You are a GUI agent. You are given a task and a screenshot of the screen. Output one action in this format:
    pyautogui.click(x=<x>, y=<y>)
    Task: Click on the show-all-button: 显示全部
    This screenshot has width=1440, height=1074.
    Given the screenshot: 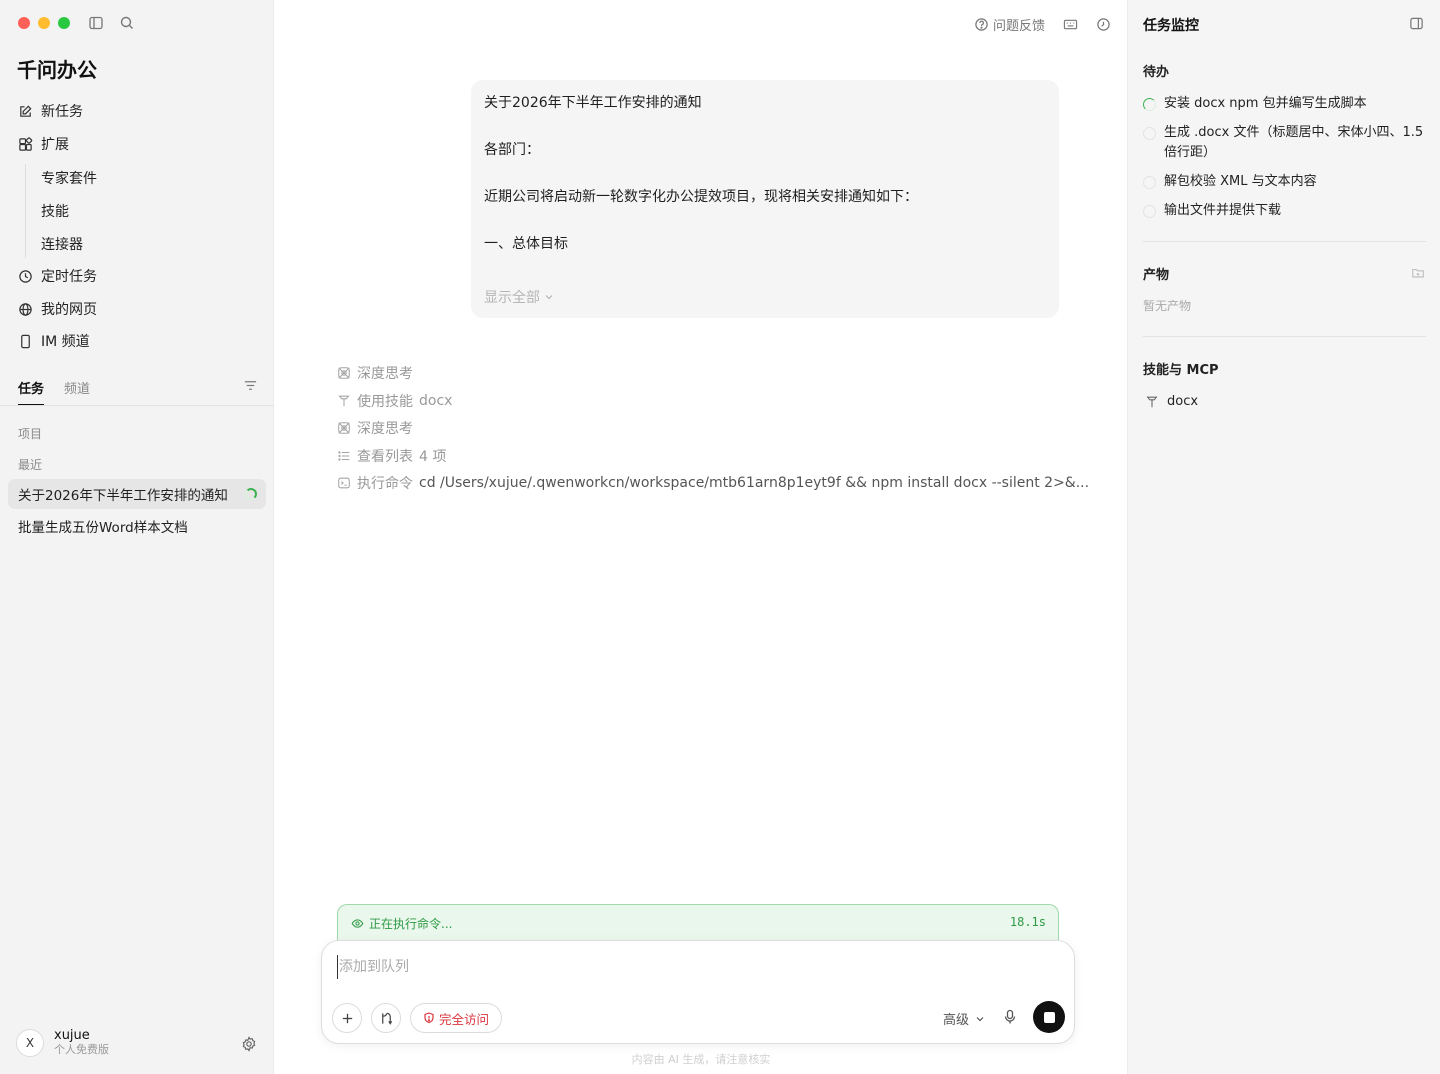 What is the action you would take?
    pyautogui.click(x=519, y=297)
    